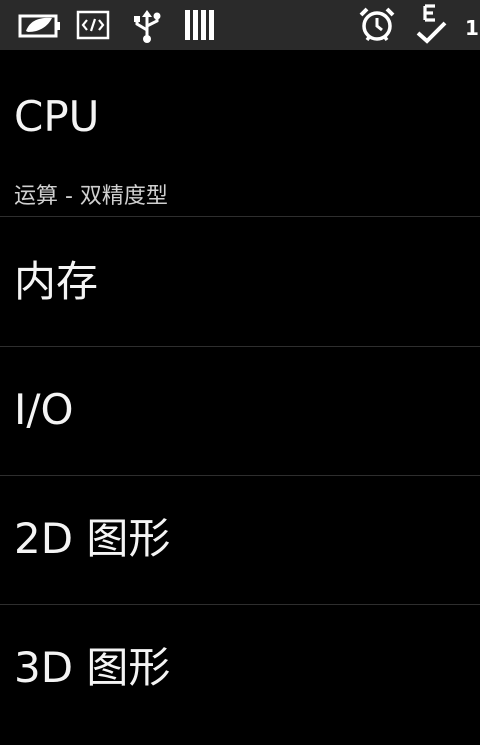 This screenshot has width=480, height=745. Describe the element at coordinates (40, 25) in the screenshot. I see `battery-leaf-icon` at that location.